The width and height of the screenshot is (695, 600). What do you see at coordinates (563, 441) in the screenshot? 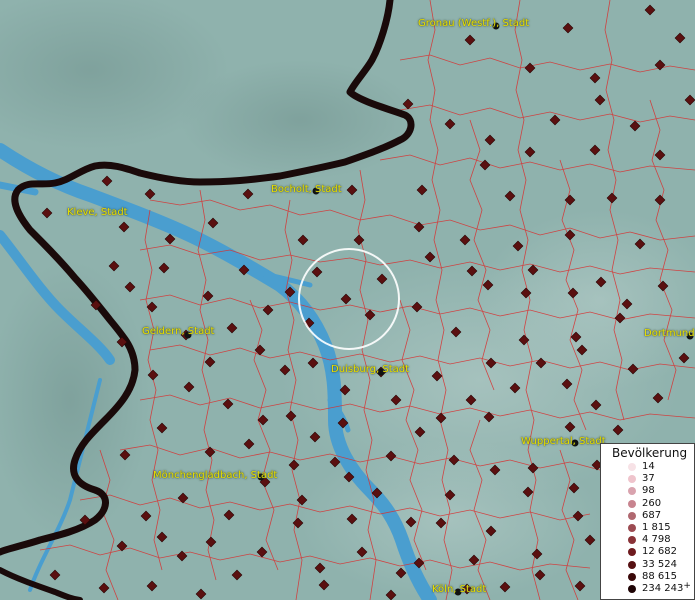
I see `city-label-wuppertal: Wuppertal, Stadt` at bounding box center [563, 441].